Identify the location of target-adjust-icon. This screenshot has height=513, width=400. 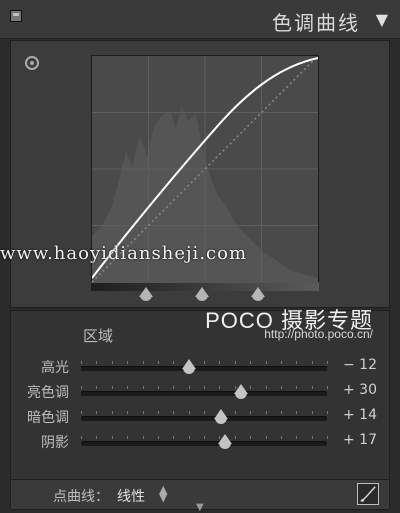
(32, 63).